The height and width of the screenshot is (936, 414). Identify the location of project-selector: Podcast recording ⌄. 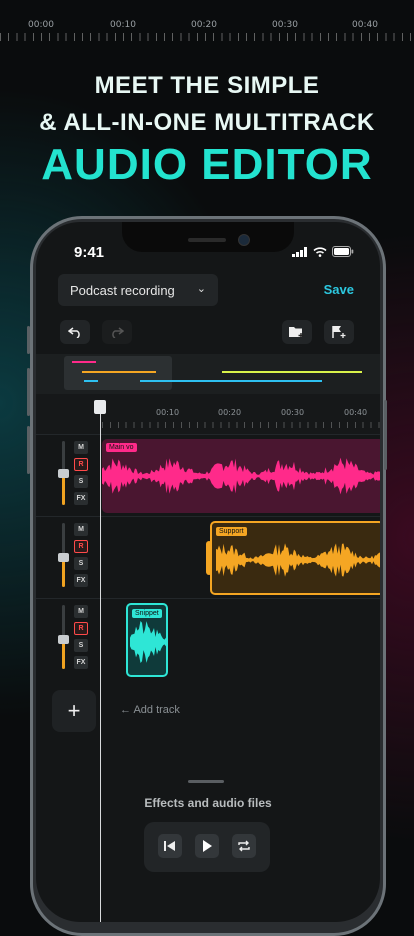
(138, 290).